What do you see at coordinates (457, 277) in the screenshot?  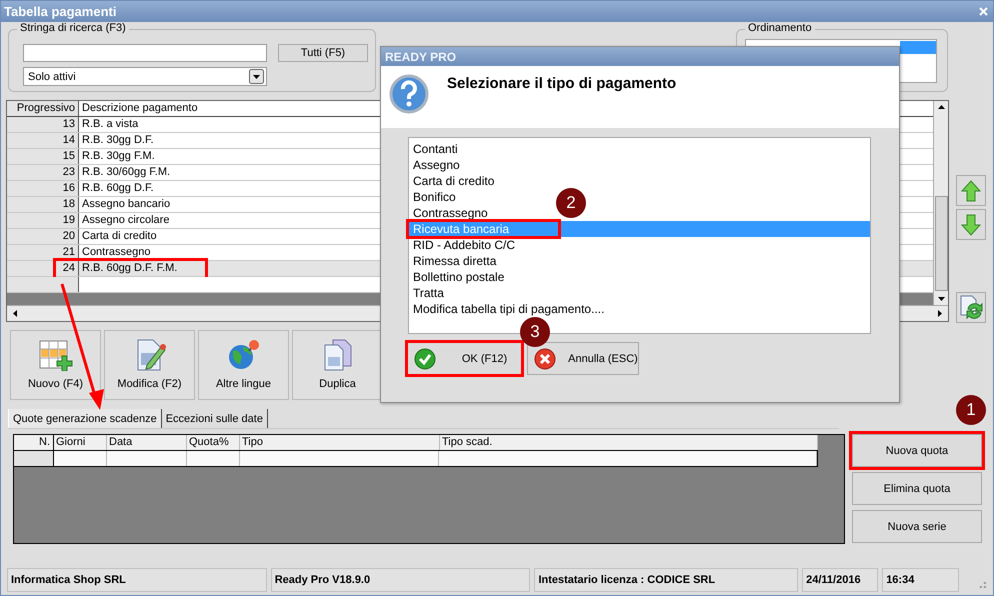 I see `list-item: Bollettino postale` at bounding box center [457, 277].